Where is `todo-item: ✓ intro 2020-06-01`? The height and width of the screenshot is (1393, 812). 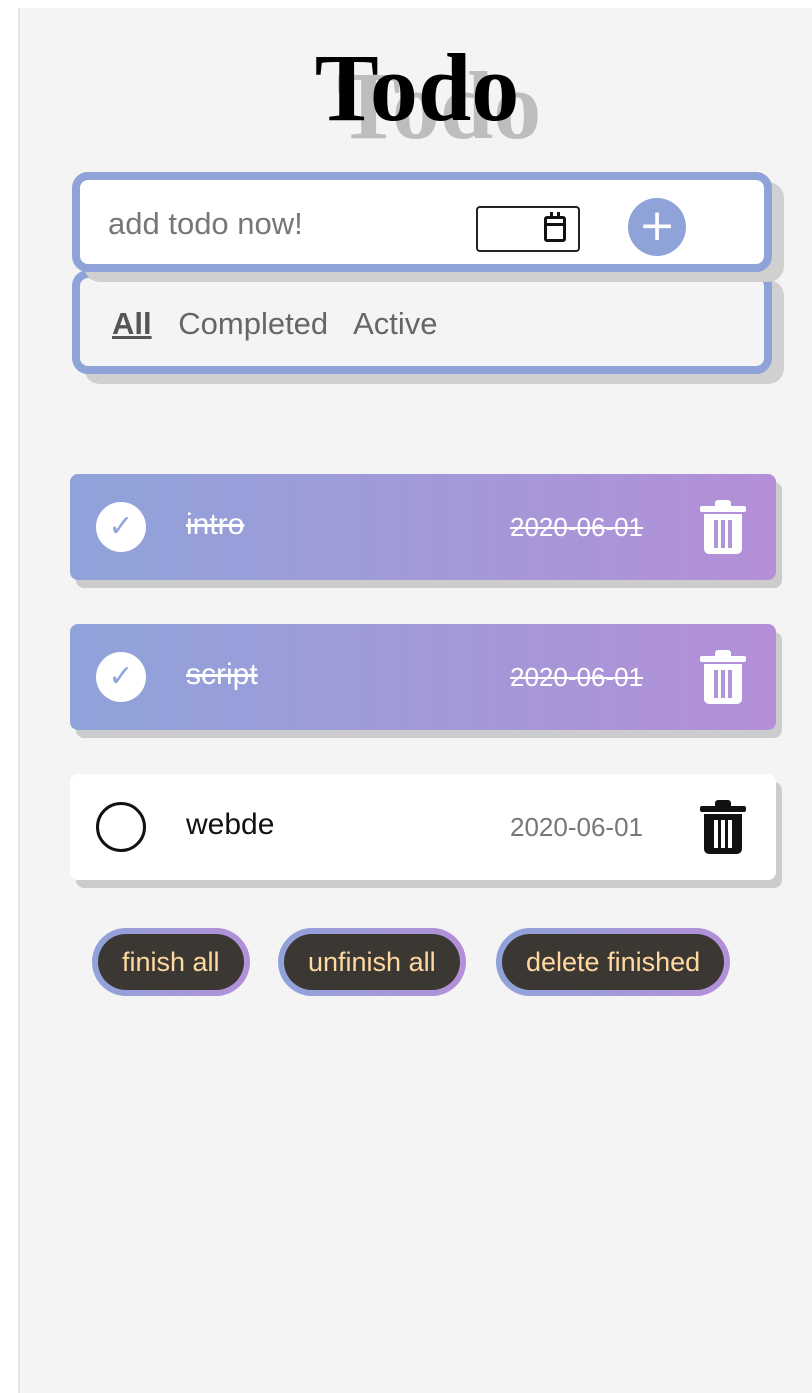 todo-item: ✓ intro 2020-06-01 is located at coordinates (423, 527).